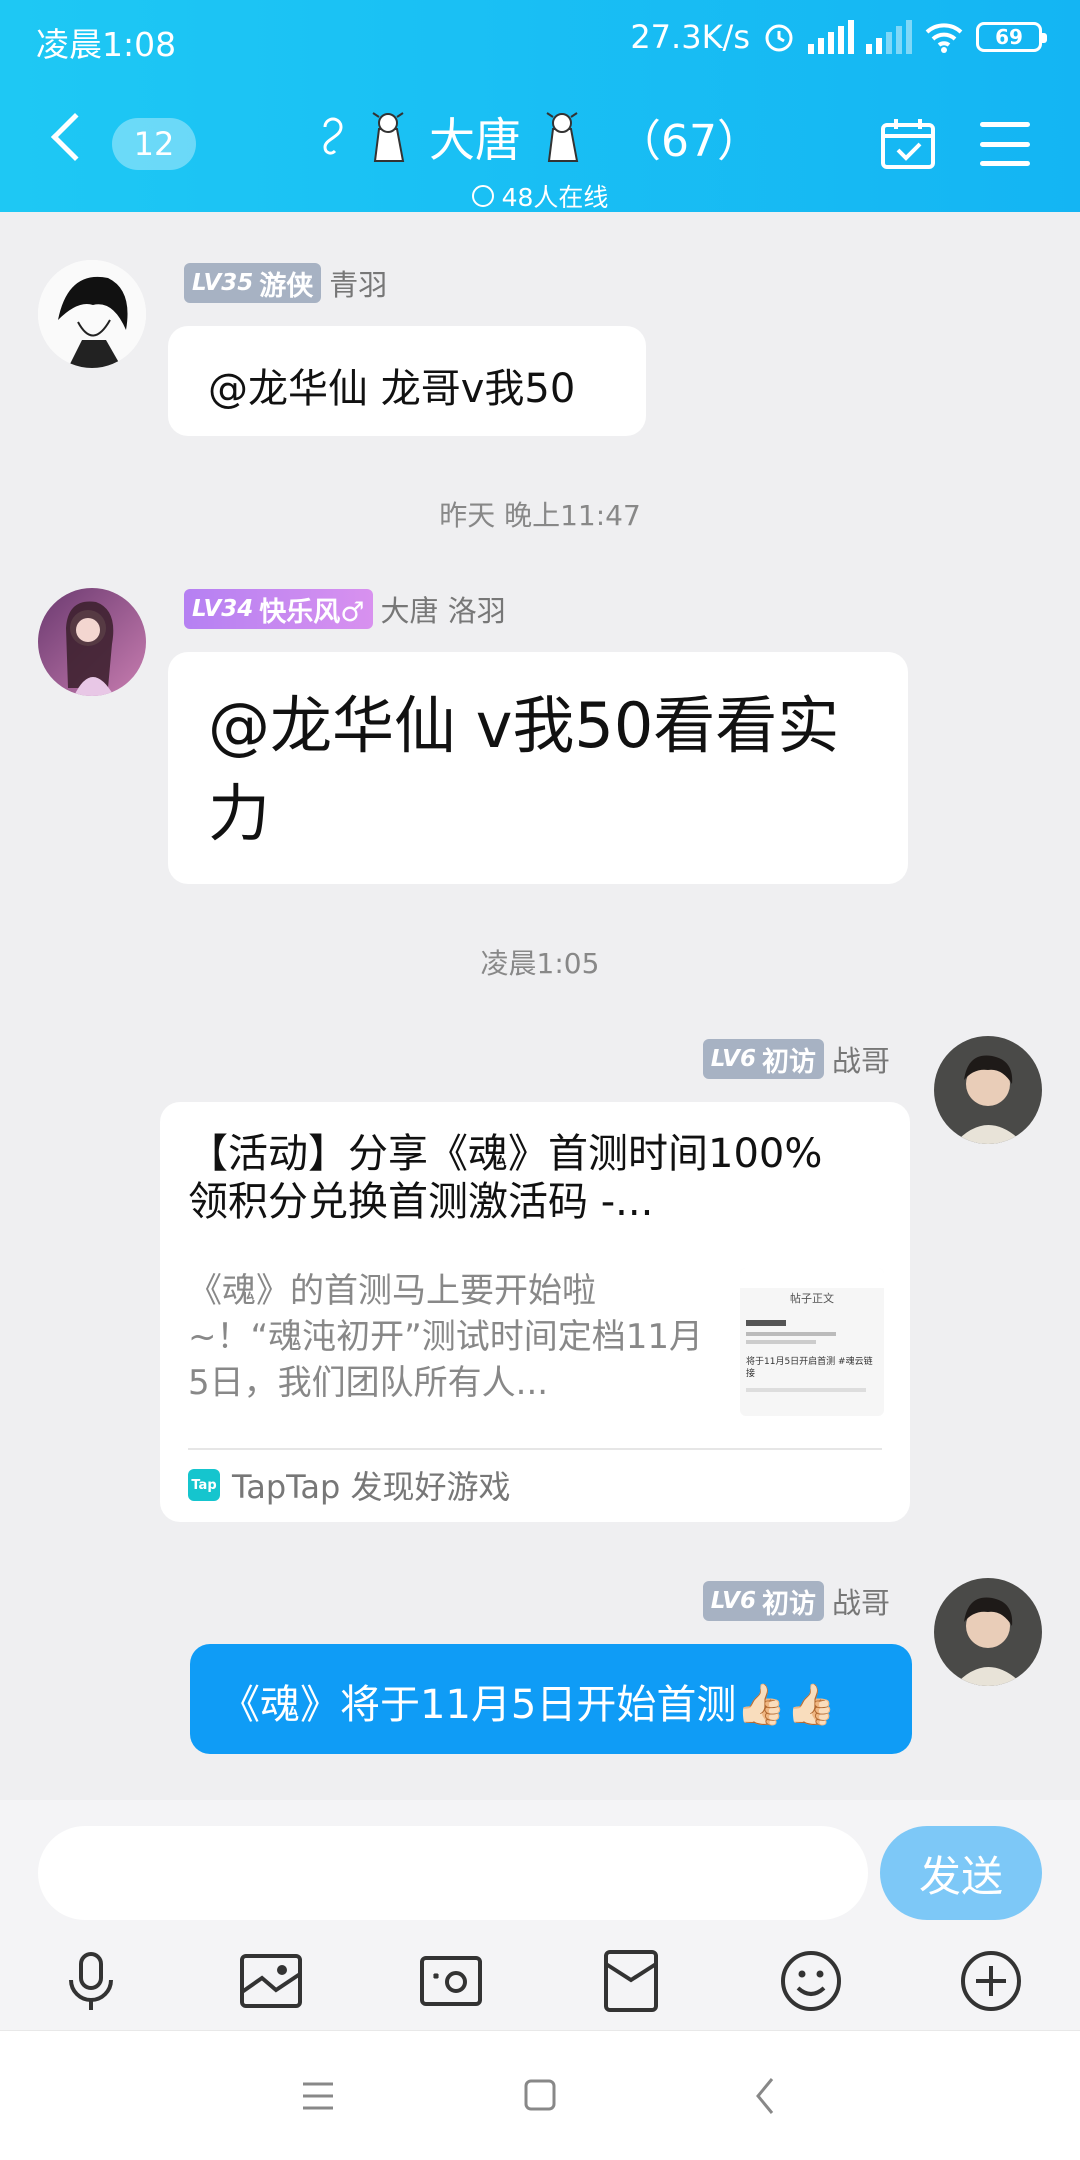 The height and width of the screenshot is (2160, 1080). I want to click on chat-header: 凌晨1:08 27.3K/s 69 12 大唐 （67） 48人在线, so click(540, 106).